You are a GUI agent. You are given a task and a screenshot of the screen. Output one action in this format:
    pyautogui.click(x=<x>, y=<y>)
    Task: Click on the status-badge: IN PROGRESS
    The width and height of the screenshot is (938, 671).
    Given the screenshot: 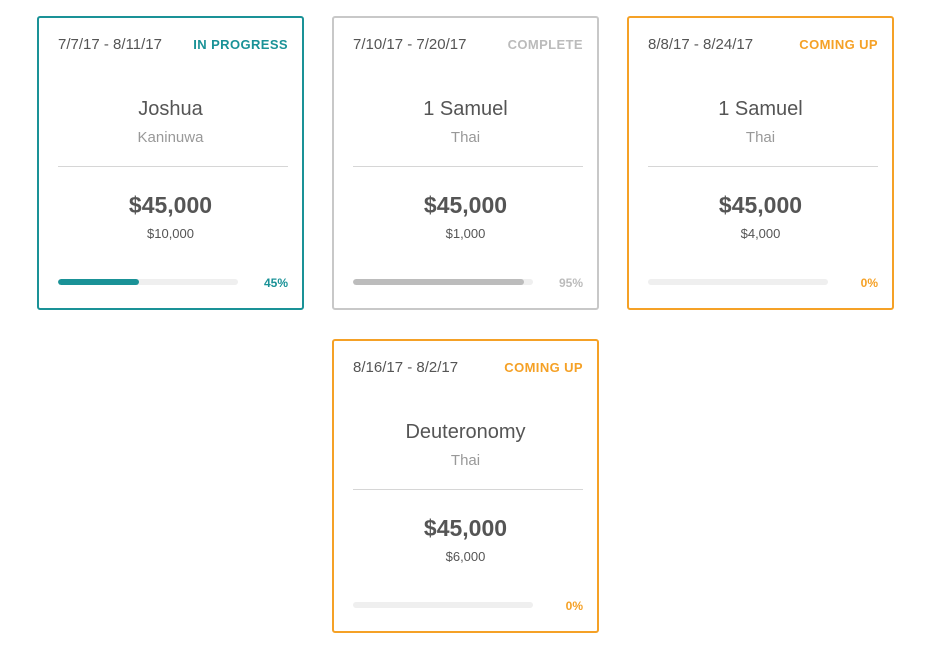 What is the action you would take?
    pyautogui.click(x=240, y=44)
    